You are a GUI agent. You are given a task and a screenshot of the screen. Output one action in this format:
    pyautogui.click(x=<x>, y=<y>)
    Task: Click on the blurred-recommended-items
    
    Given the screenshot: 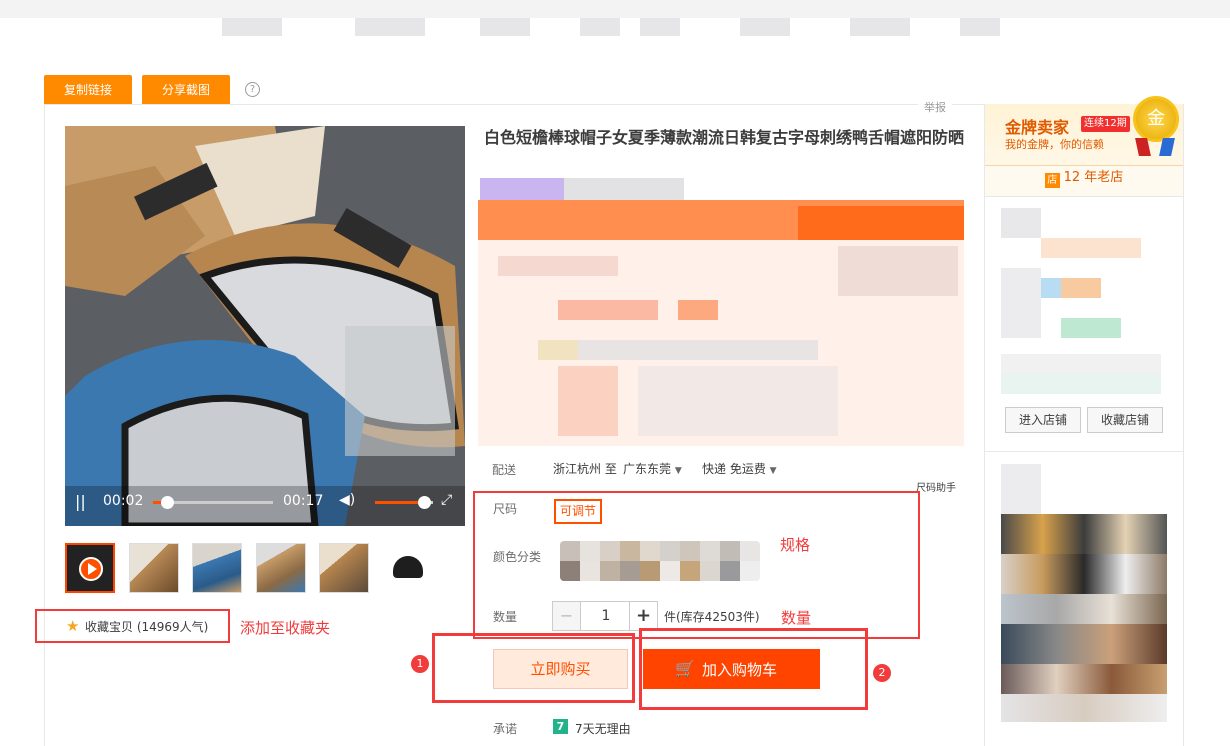 What is the action you would take?
    pyautogui.click(x=1084, y=593)
    